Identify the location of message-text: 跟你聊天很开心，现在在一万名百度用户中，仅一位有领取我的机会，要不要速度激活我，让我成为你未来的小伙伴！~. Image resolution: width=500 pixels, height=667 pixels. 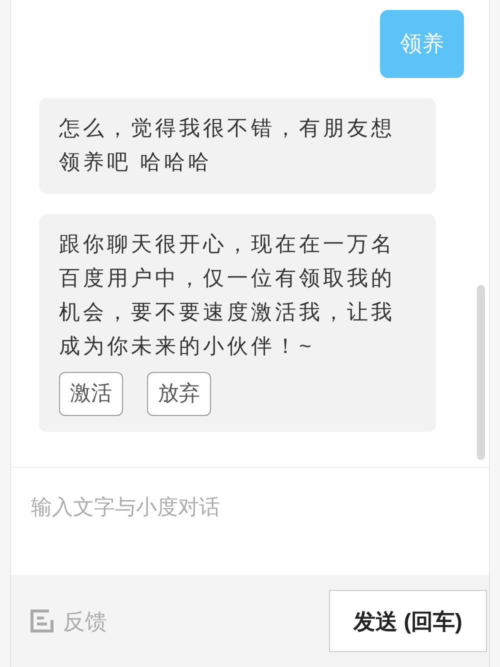
(227, 296).